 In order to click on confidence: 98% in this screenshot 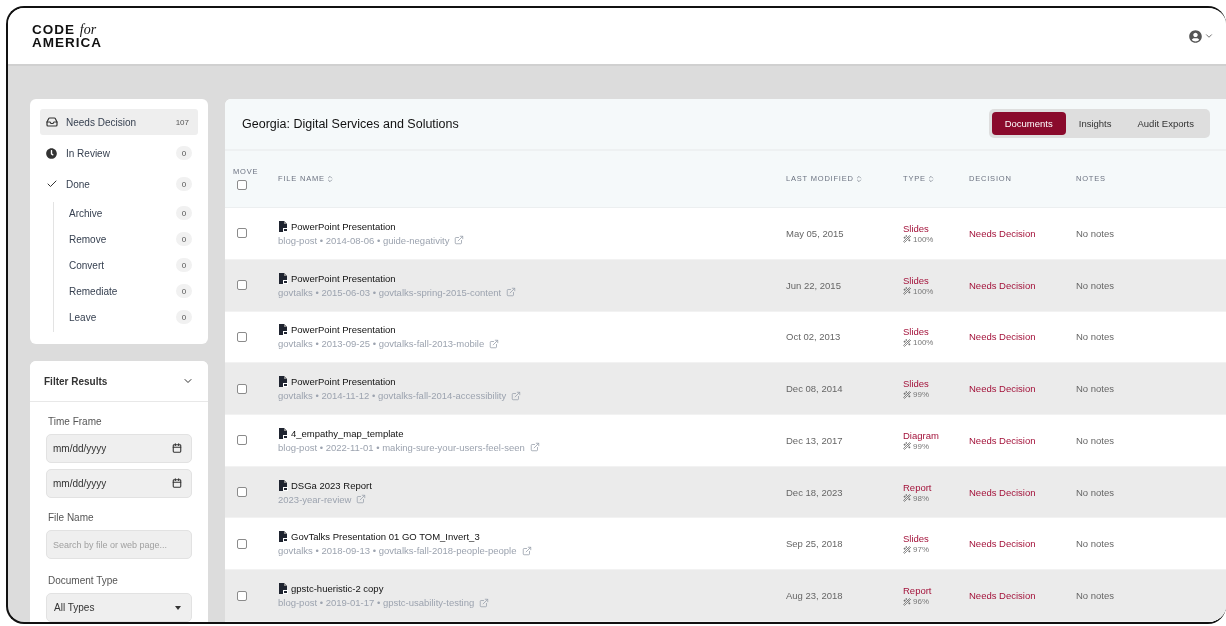, I will do `click(921, 498)`.